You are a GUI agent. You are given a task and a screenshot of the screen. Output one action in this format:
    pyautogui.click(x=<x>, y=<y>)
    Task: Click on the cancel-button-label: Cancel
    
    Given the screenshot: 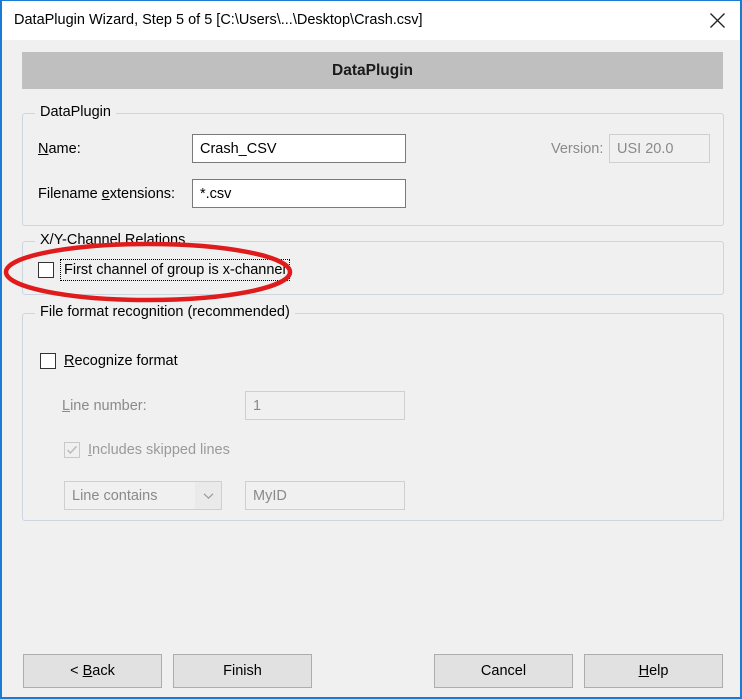 What is the action you would take?
    pyautogui.click(x=503, y=671)
    